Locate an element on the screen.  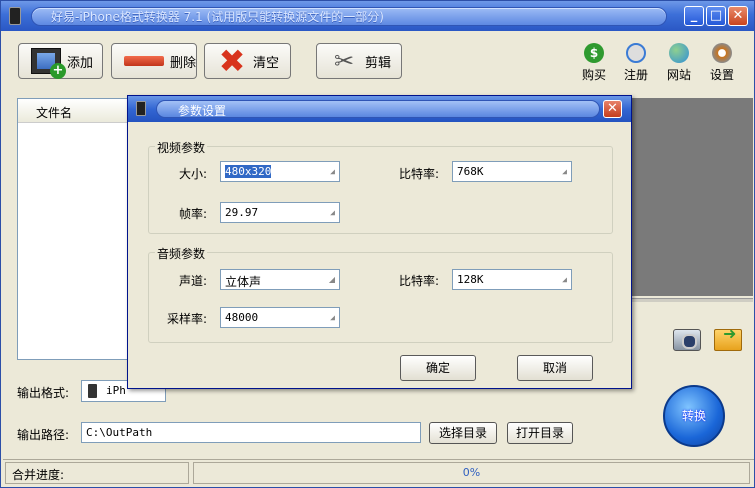
cut-button-label: 剪辑 is located at coordinates (378, 63).